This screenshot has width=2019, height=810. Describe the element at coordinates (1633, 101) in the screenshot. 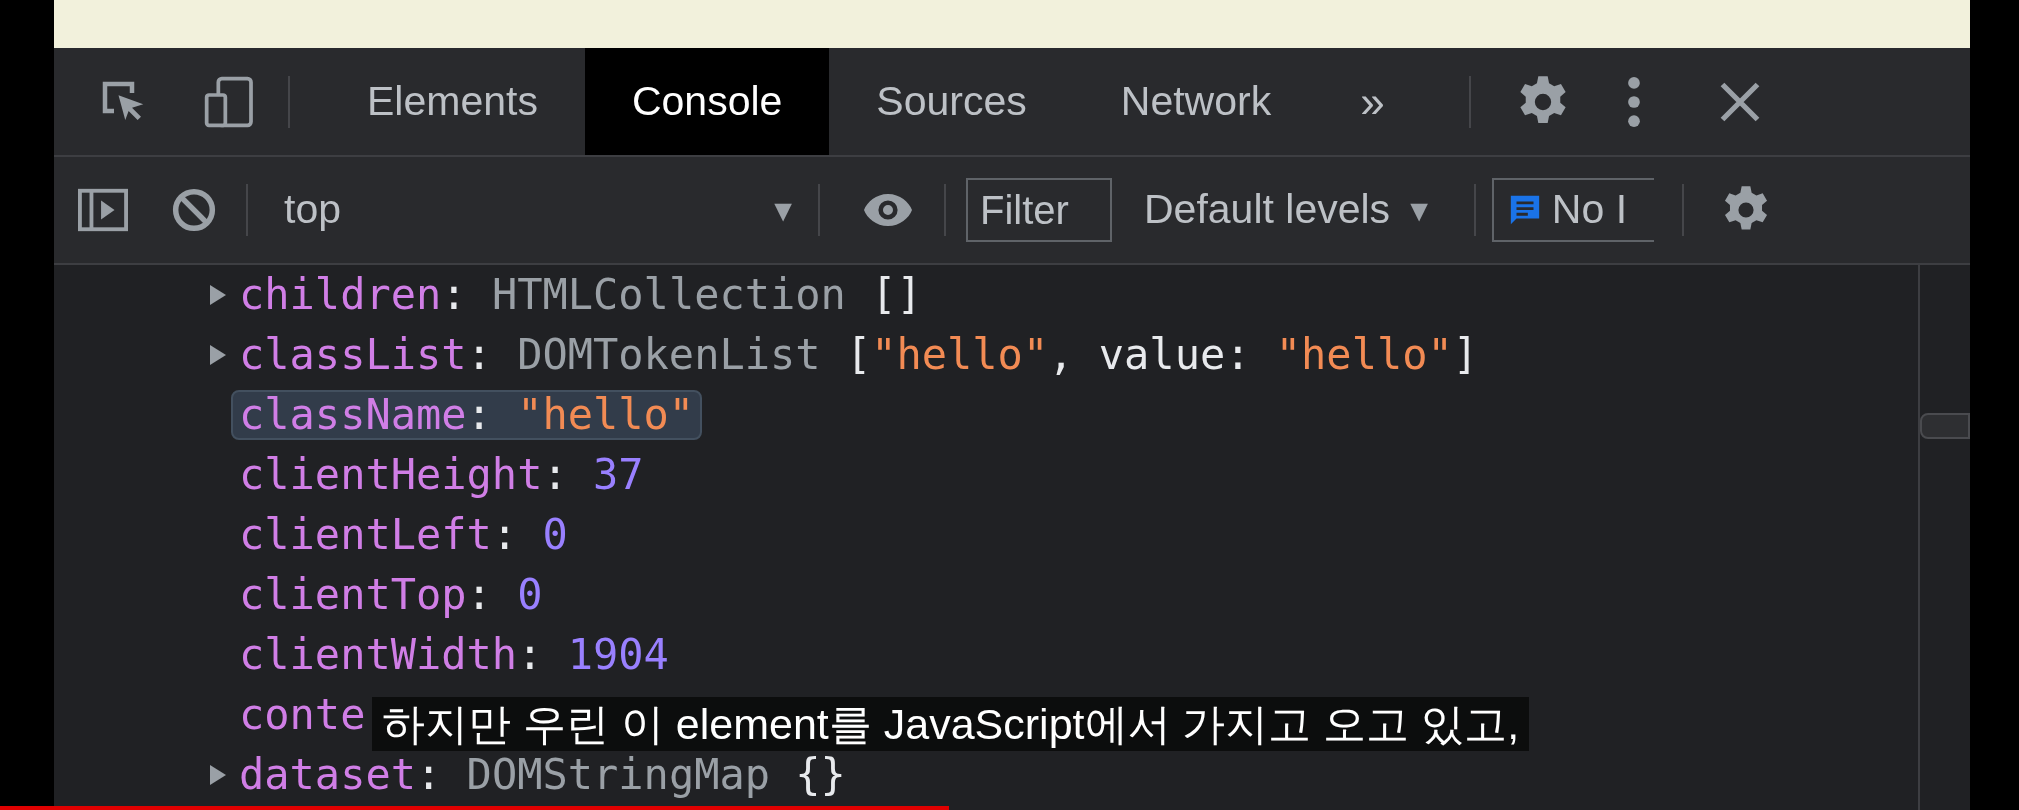

I see `more-options-icon` at that location.